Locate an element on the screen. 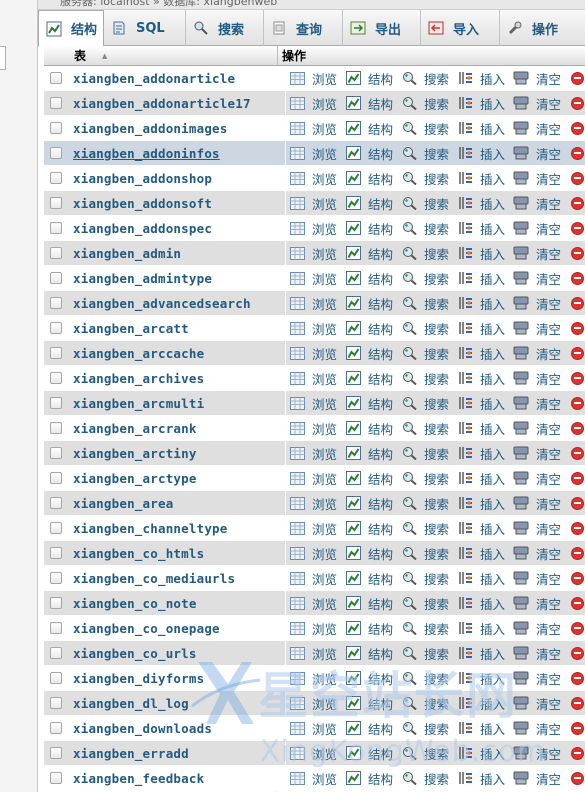 The width and height of the screenshot is (585, 792). table-row: xiangben_erradd 浏览 结构 搜索 插入 清空 is located at coordinates (314, 753).